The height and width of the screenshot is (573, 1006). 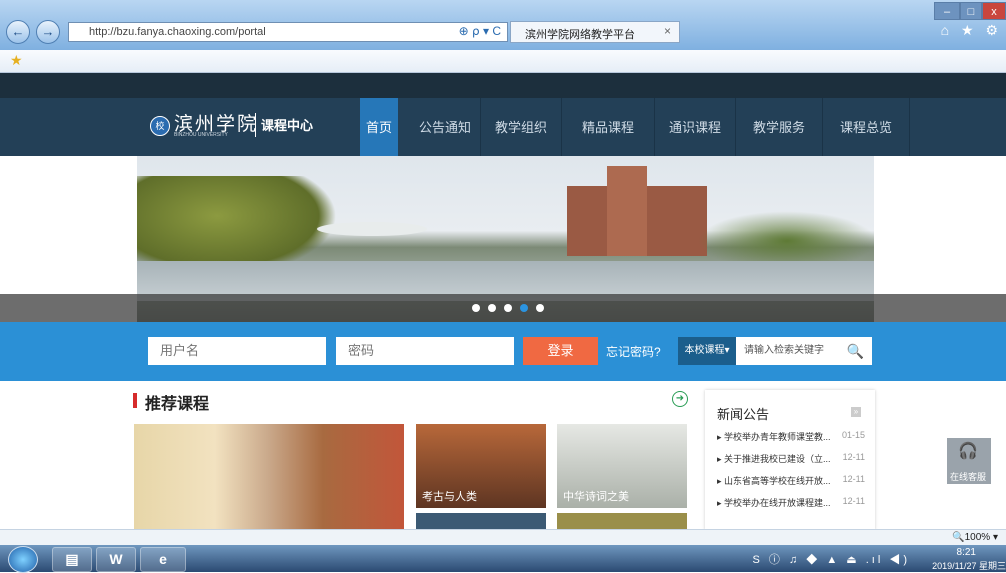 What do you see at coordinates (425, 351) in the screenshot?
I see `password-input` at bounding box center [425, 351].